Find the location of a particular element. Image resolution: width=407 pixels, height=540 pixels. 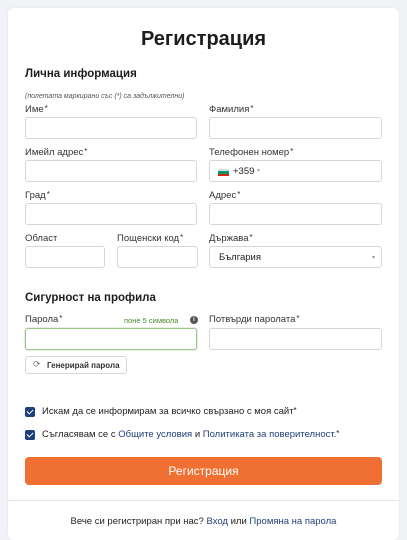

region-input is located at coordinates (65, 257).